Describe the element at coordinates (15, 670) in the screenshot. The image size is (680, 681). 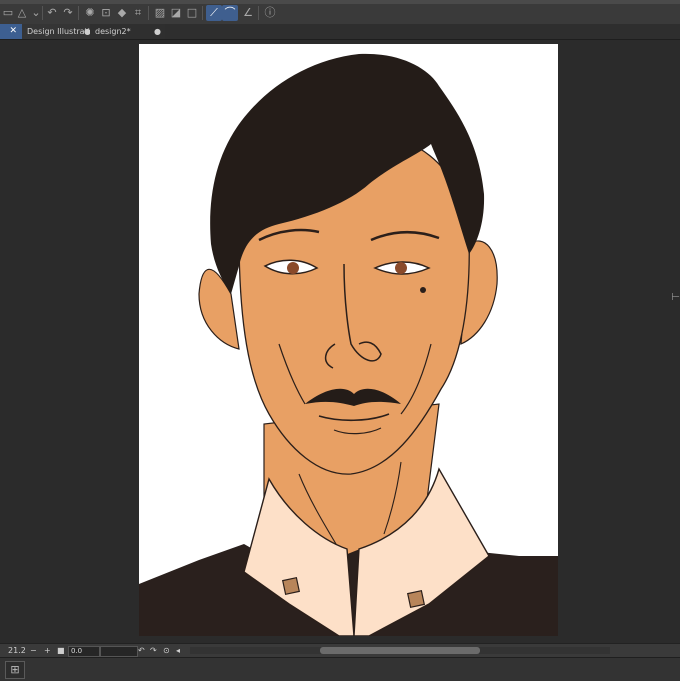
I see `navigator-icon: ⊞` at that location.